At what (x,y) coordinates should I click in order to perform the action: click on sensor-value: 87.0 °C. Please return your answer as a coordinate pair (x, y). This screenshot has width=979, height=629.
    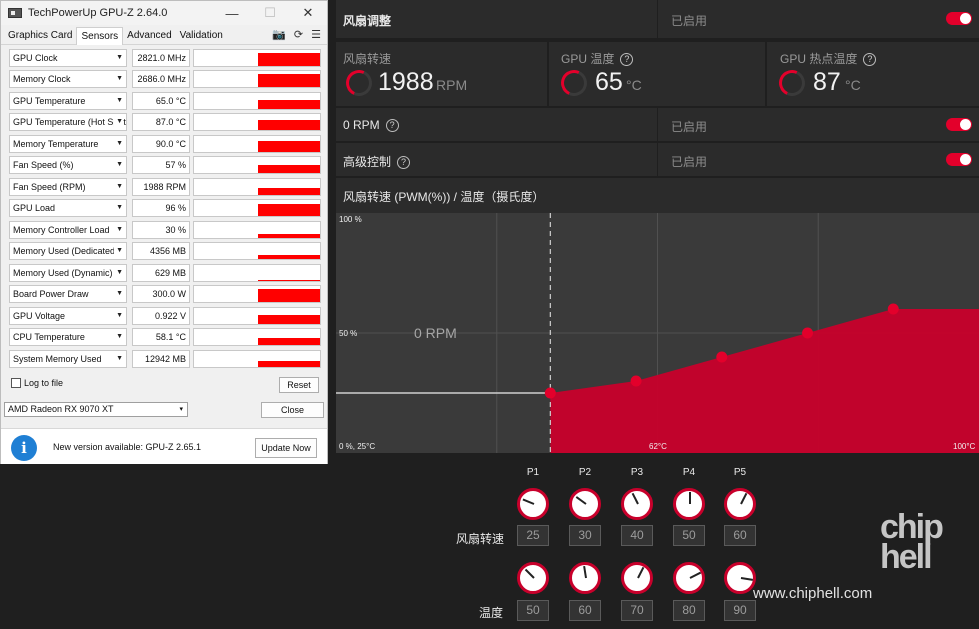
    Looking at the image, I should click on (161, 122).